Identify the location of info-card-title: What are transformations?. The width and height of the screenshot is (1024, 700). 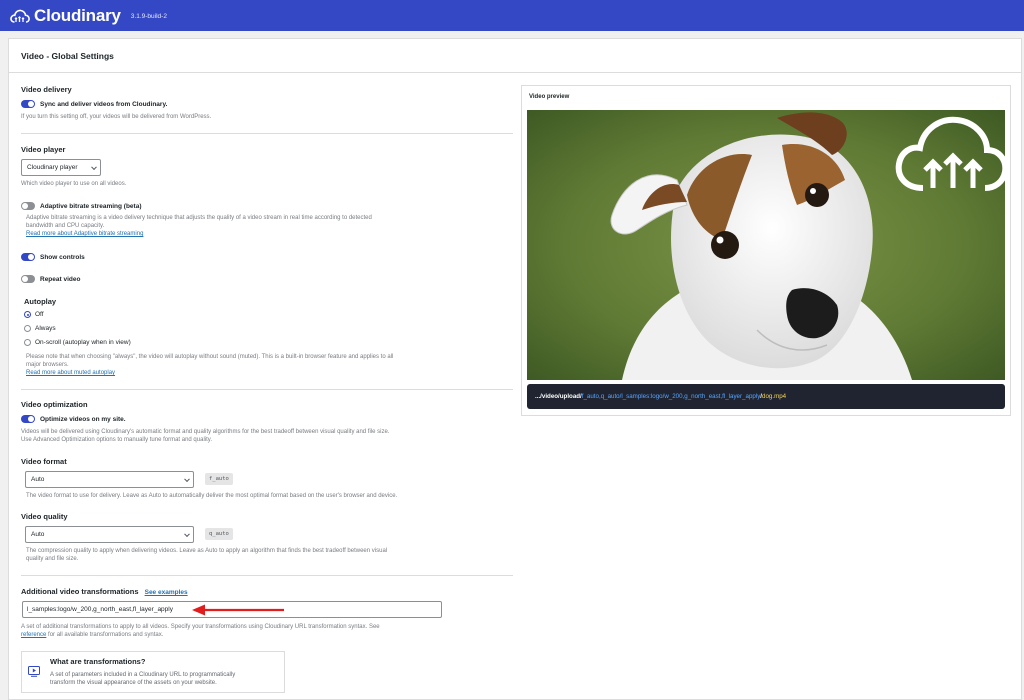
(98, 661).